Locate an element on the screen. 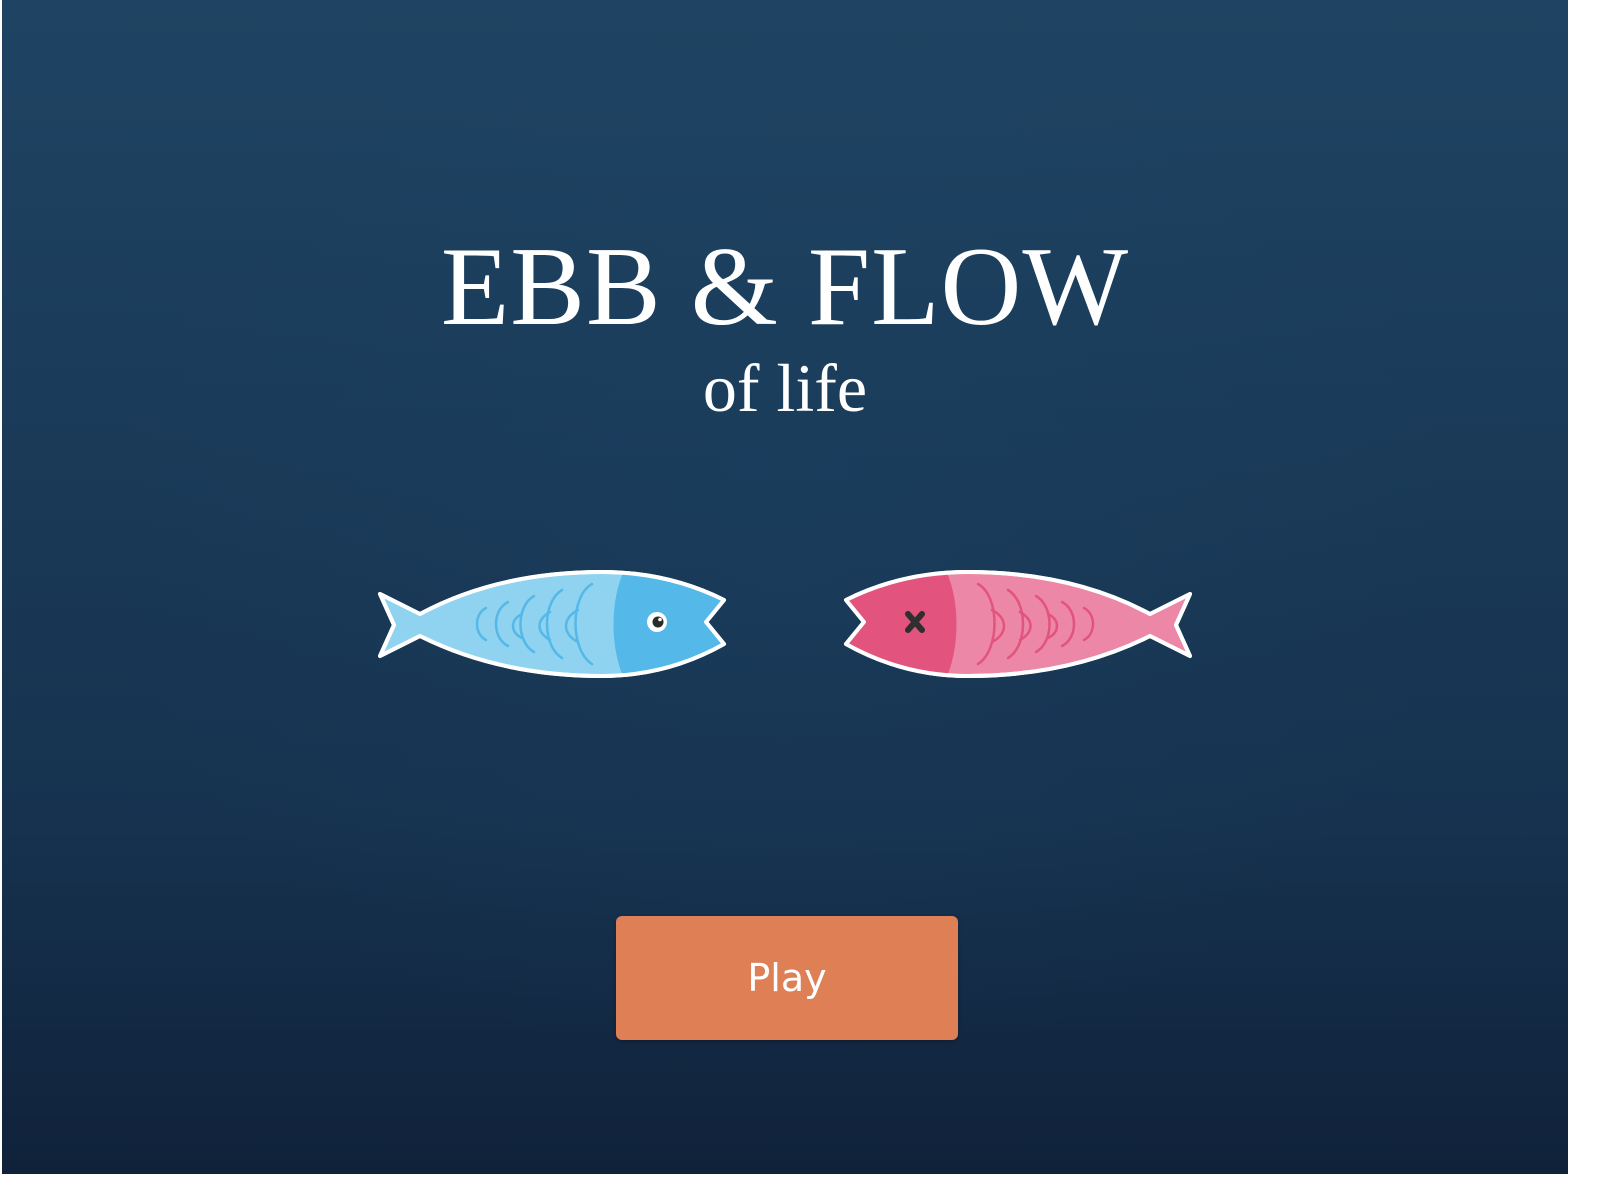  pink-fish-scales is located at coordinates (1035, 624).